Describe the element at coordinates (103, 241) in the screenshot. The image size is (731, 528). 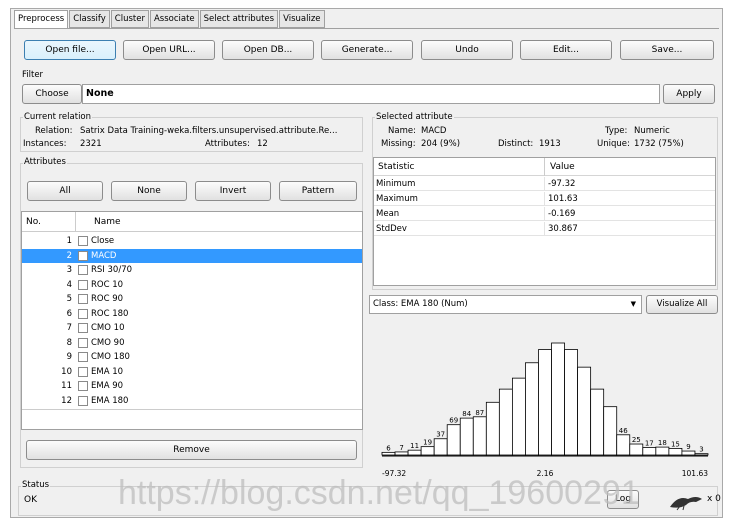
I see `attribute-name: Close` at that location.